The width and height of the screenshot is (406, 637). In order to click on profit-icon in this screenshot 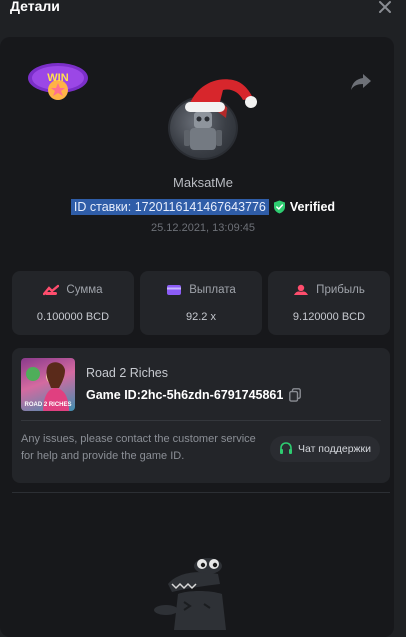, I will do `click(301, 289)`.